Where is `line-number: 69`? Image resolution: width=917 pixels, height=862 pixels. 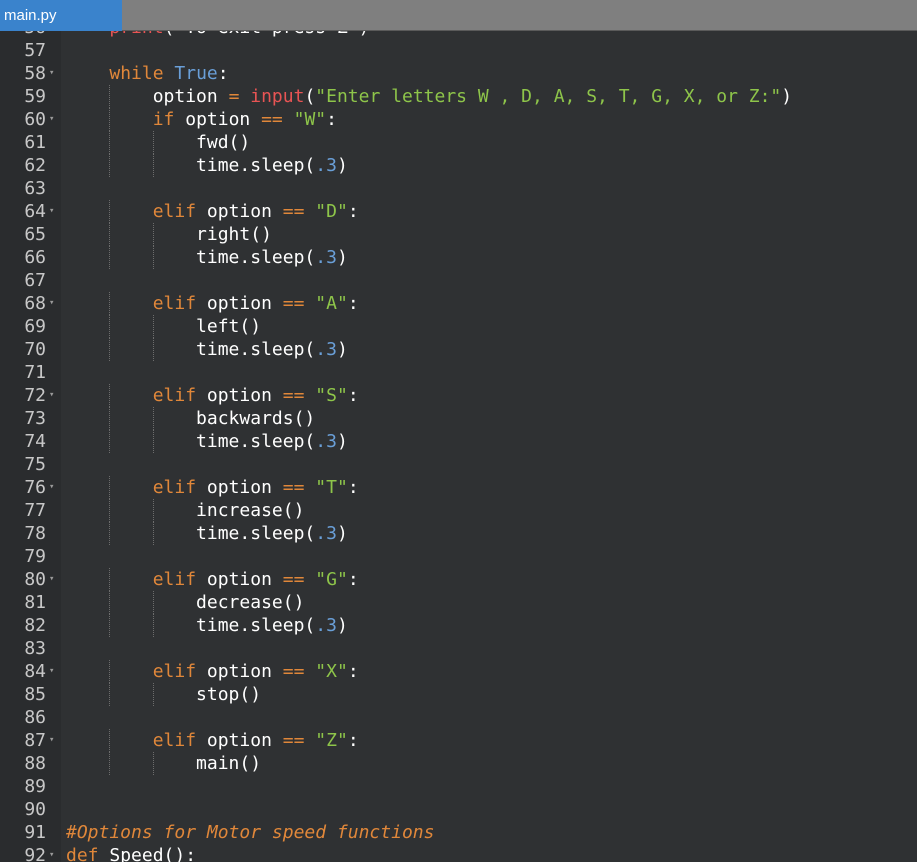
line-number: 69 is located at coordinates (35, 326).